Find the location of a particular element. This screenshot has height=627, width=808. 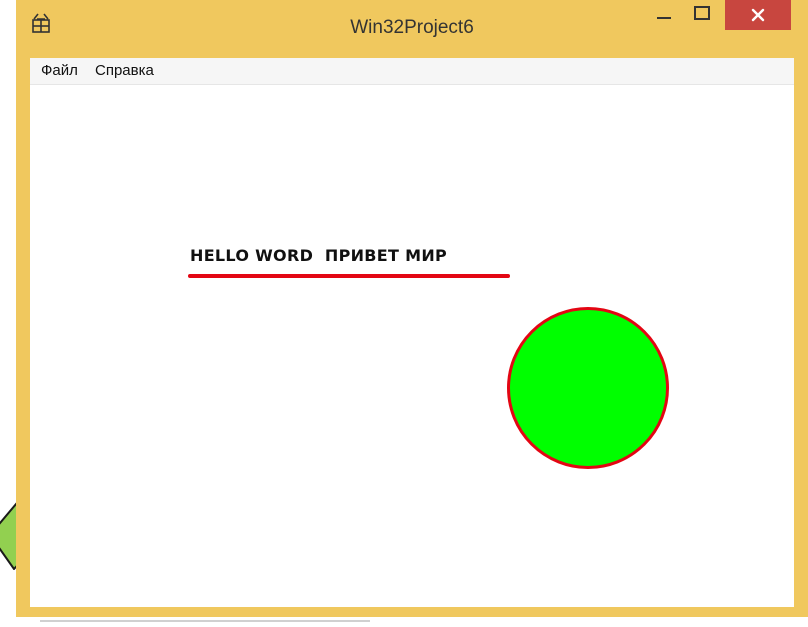

hello-text: HELLO WORD ПРИВЕТ МИР is located at coordinates (319, 255).